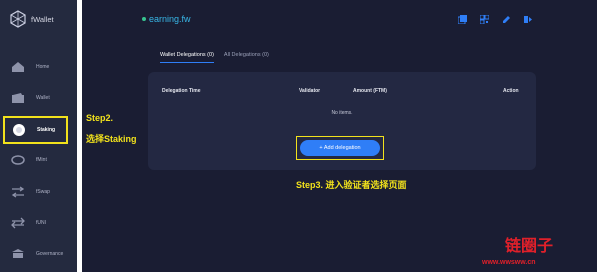 Image resolution: width=597 pixels, height=272 pixels. What do you see at coordinates (18, 223) in the screenshot?
I see `funi-icon` at bounding box center [18, 223].